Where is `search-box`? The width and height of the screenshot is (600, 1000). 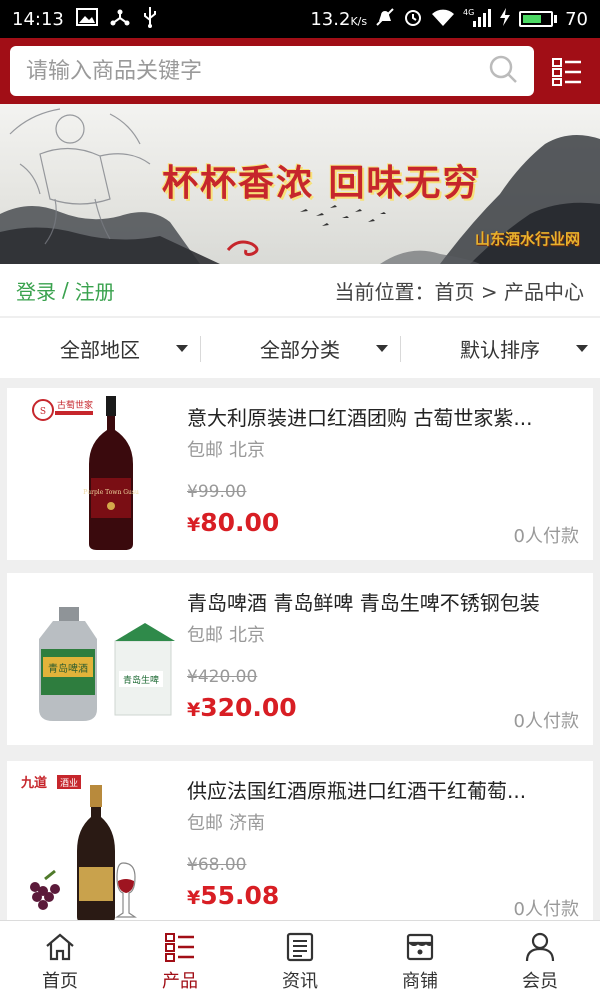
search-box is located at coordinates (272, 71).